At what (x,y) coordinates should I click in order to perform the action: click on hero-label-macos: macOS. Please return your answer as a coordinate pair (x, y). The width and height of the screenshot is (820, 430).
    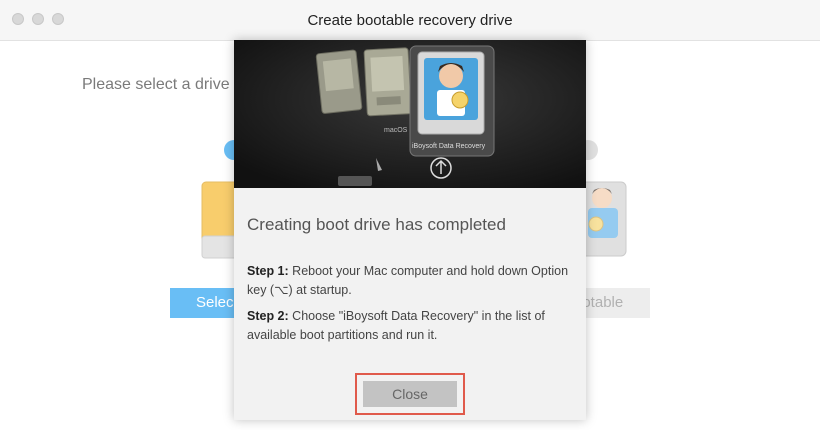
    Looking at the image, I should click on (396, 130).